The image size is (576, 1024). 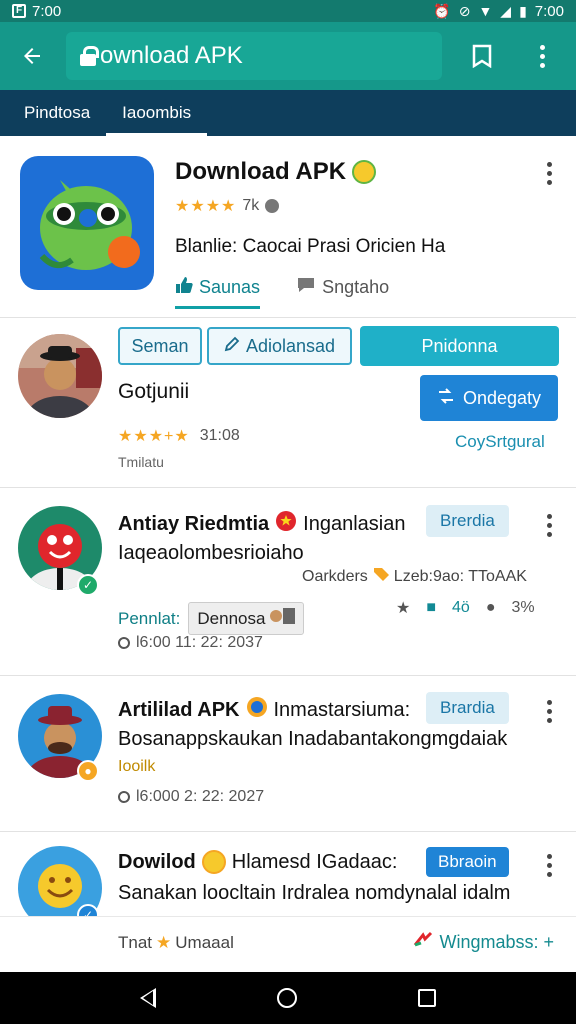 What do you see at coordinates (288, 944) in the screenshot?
I see `bottom-summary-bar: Tnat ★ Umaaal Wingmabss: +` at bounding box center [288, 944].